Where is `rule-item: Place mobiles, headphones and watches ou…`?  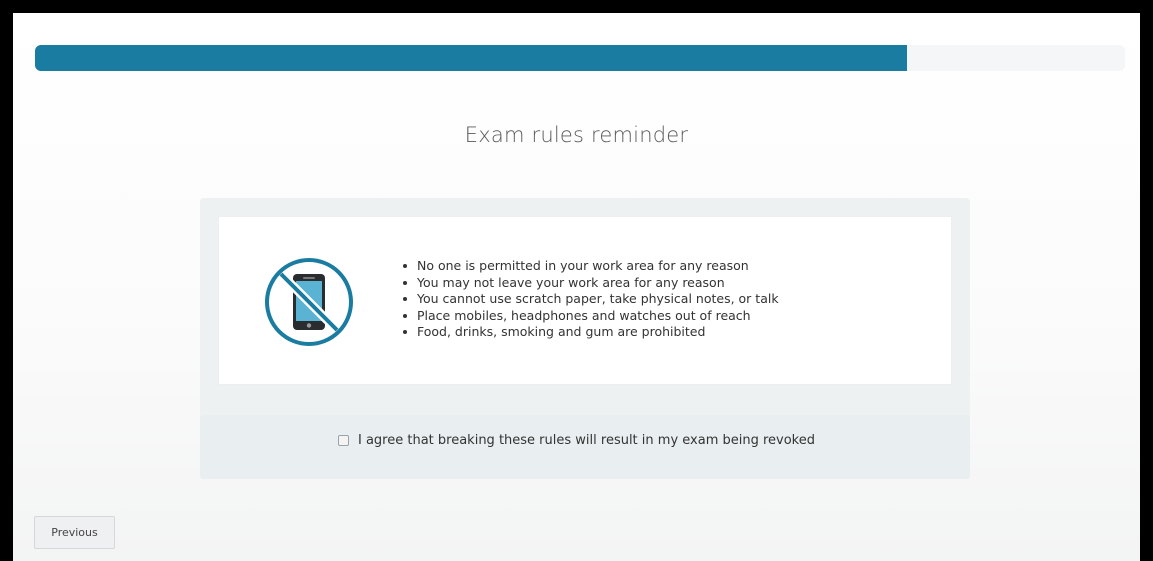
rule-item: Place mobiles, headphones and watches ou… is located at coordinates (591, 316).